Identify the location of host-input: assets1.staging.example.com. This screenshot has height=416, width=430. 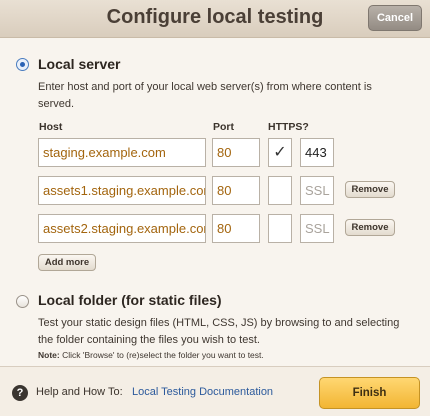
(122, 190).